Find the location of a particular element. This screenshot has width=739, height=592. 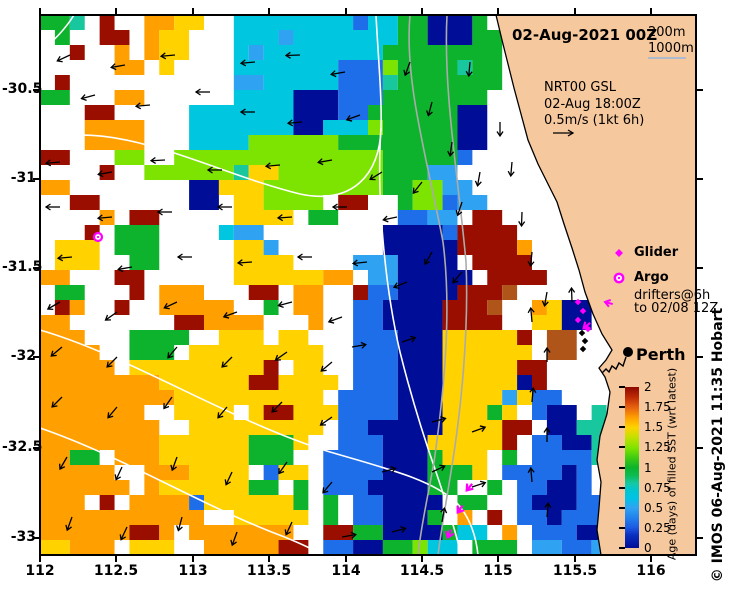

colorbar is located at coordinates (632, 467).